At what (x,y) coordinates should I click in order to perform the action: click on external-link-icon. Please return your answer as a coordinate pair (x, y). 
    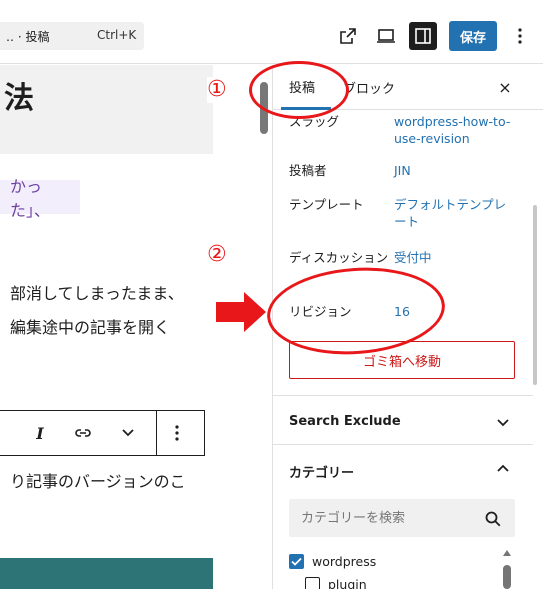
    Looking at the image, I should click on (348, 36).